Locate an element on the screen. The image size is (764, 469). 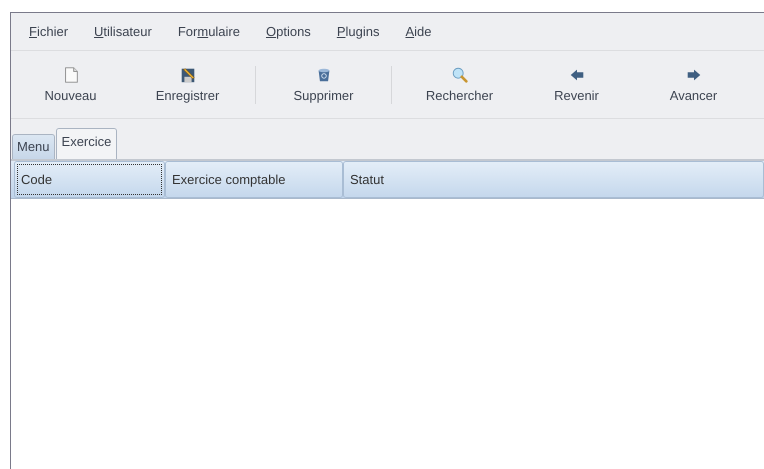
toolbar-button: Rechercher is located at coordinates (459, 84).